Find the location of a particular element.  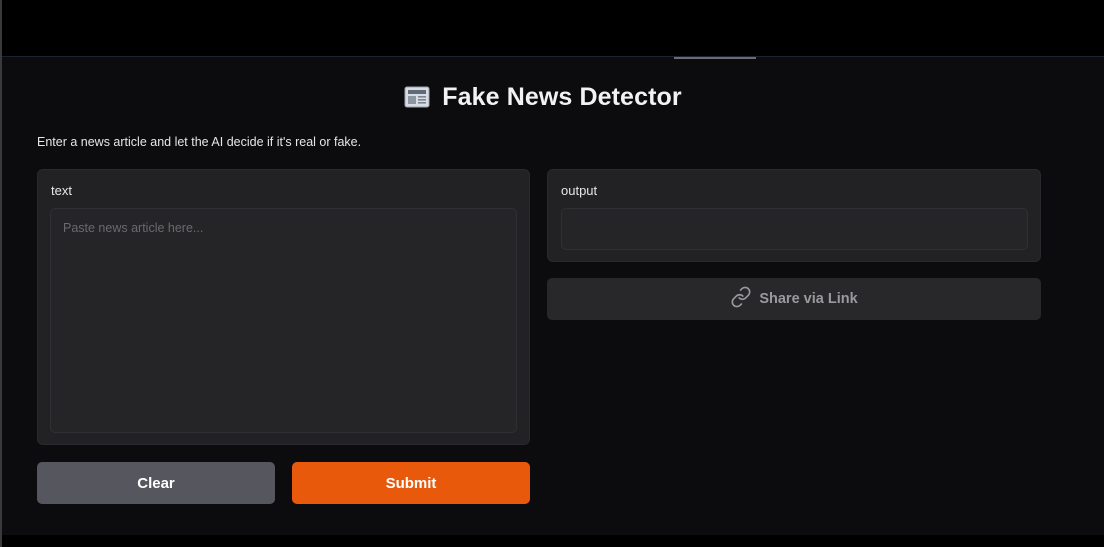

page-title: Fake News Detector is located at coordinates (562, 96).